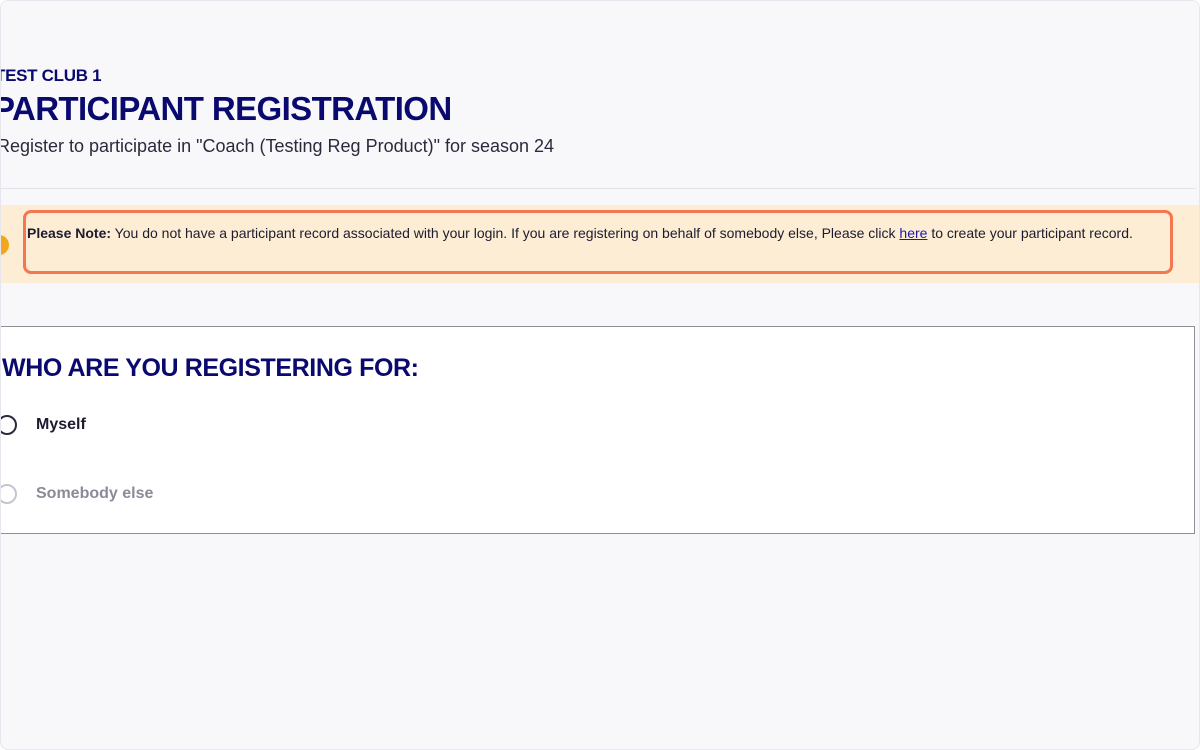 The height and width of the screenshot is (750, 1200). I want to click on club-name: TEST CLUB 1, so click(51, 75).